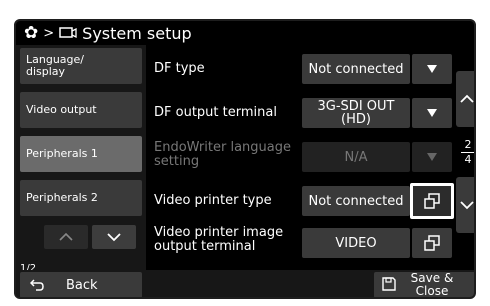  I want to click on video-printer-type-label: Video printer type, so click(213, 200).